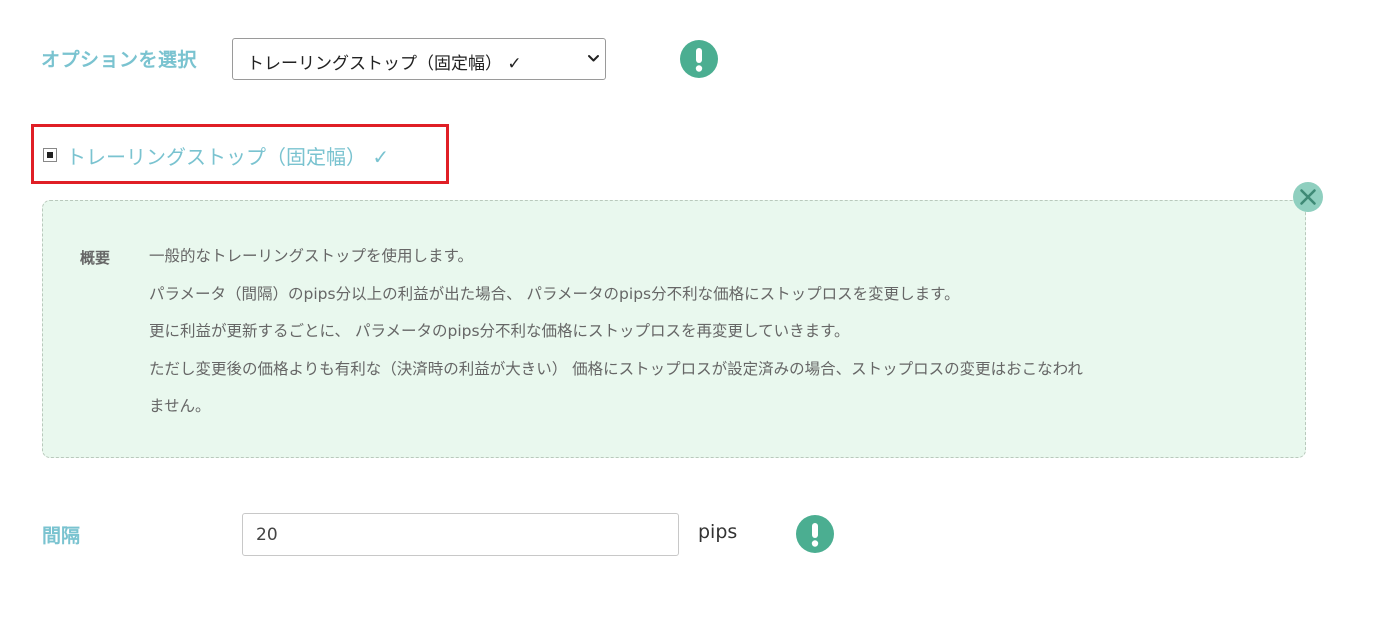 Image resolution: width=1376 pixels, height=618 pixels. Describe the element at coordinates (180, 406) in the screenshot. I see `description-line: ません。` at that location.